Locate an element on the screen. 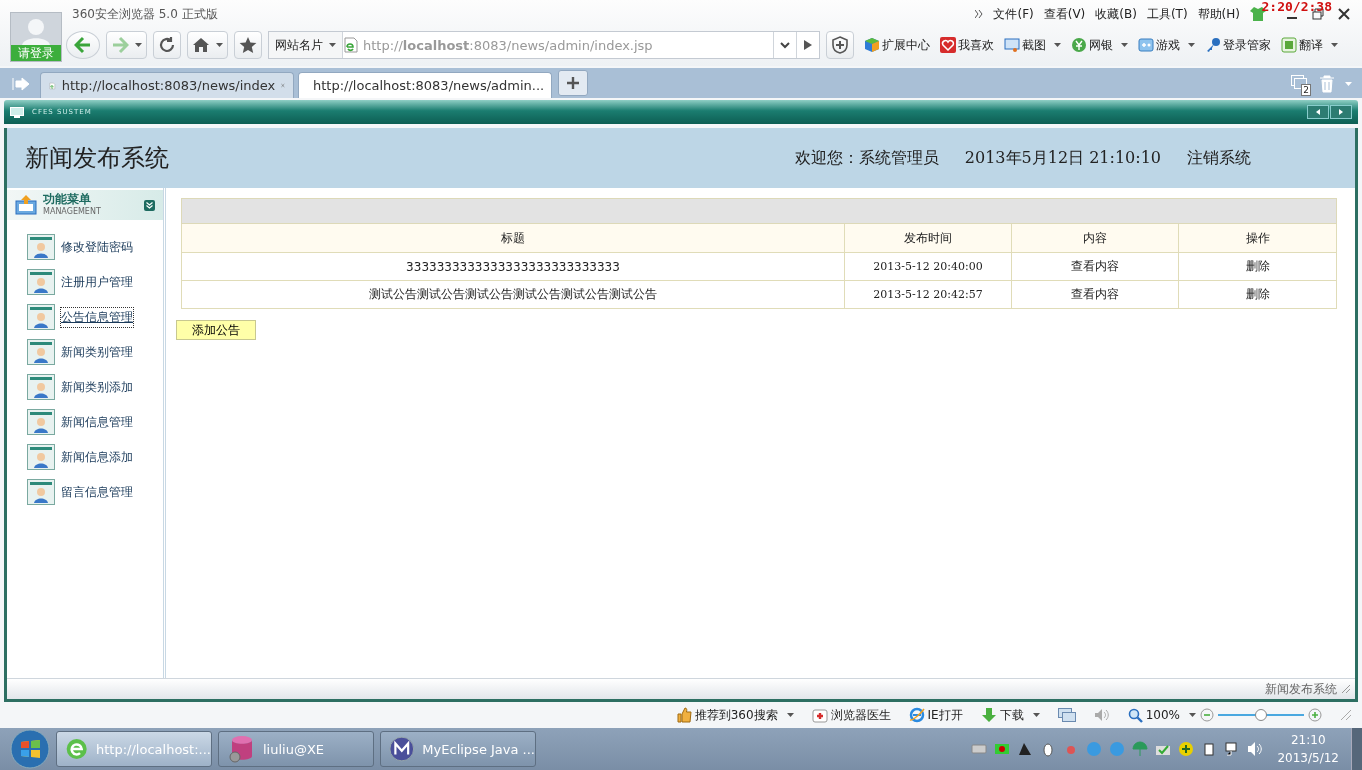 Image resolution: width=1362 pixels, height=770 pixels. collapse-icon is located at coordinates (149, 205).